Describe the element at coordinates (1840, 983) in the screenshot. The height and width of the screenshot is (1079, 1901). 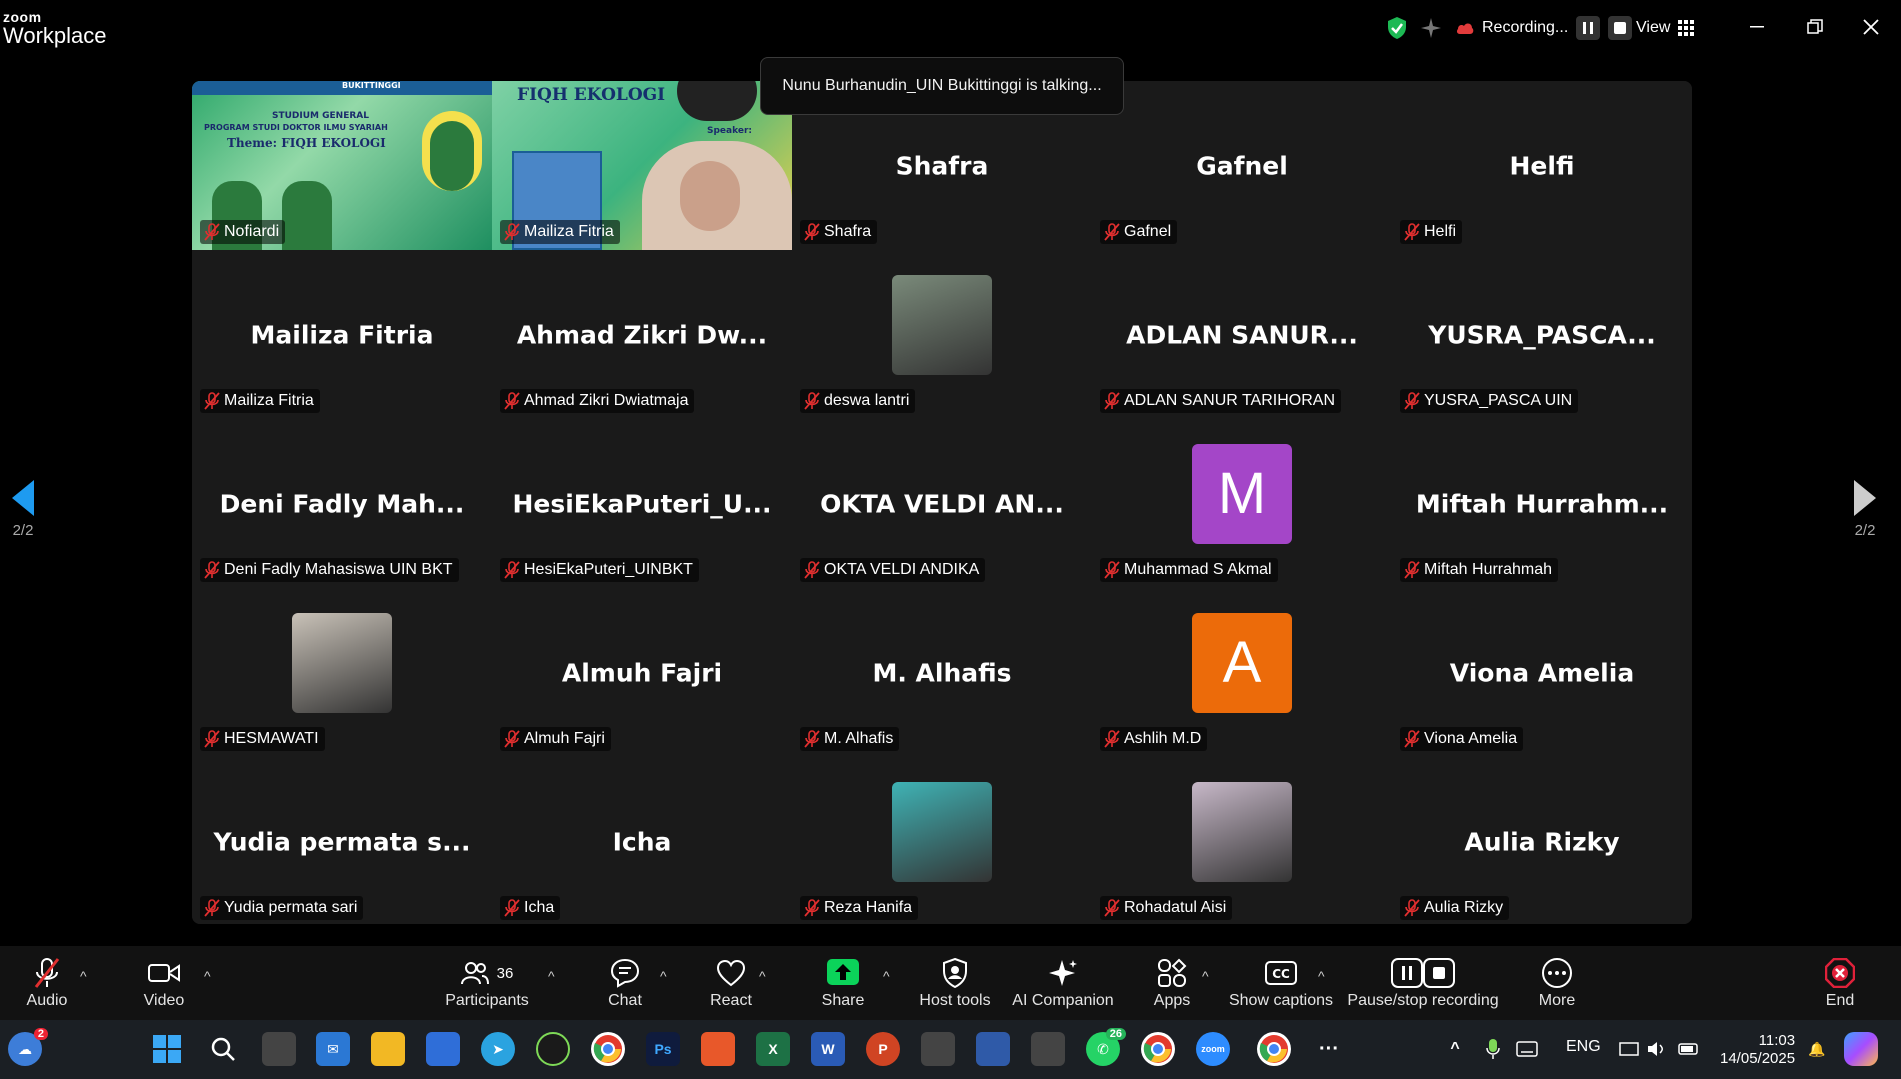
I see `end-meeting-button: End` at that location.